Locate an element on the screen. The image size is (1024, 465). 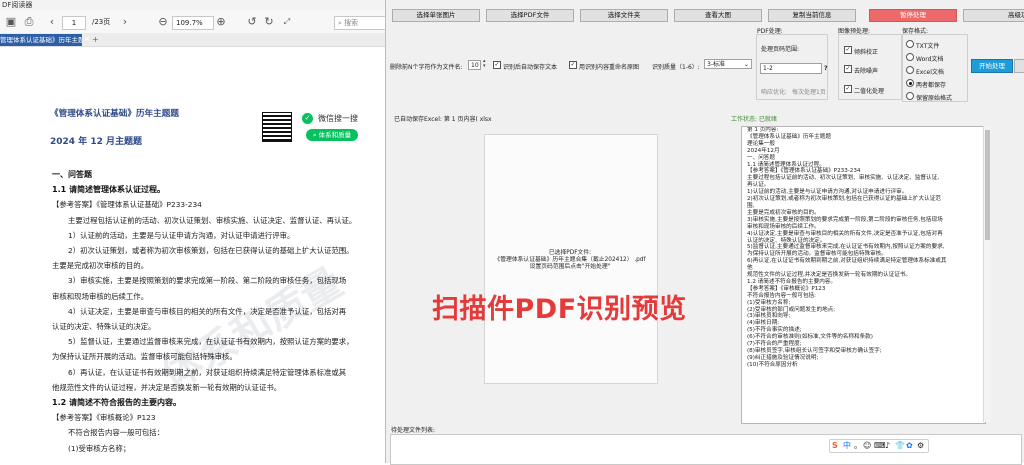
quality-select: 3-标准 ⌄ is located at coordinates (728, 64).